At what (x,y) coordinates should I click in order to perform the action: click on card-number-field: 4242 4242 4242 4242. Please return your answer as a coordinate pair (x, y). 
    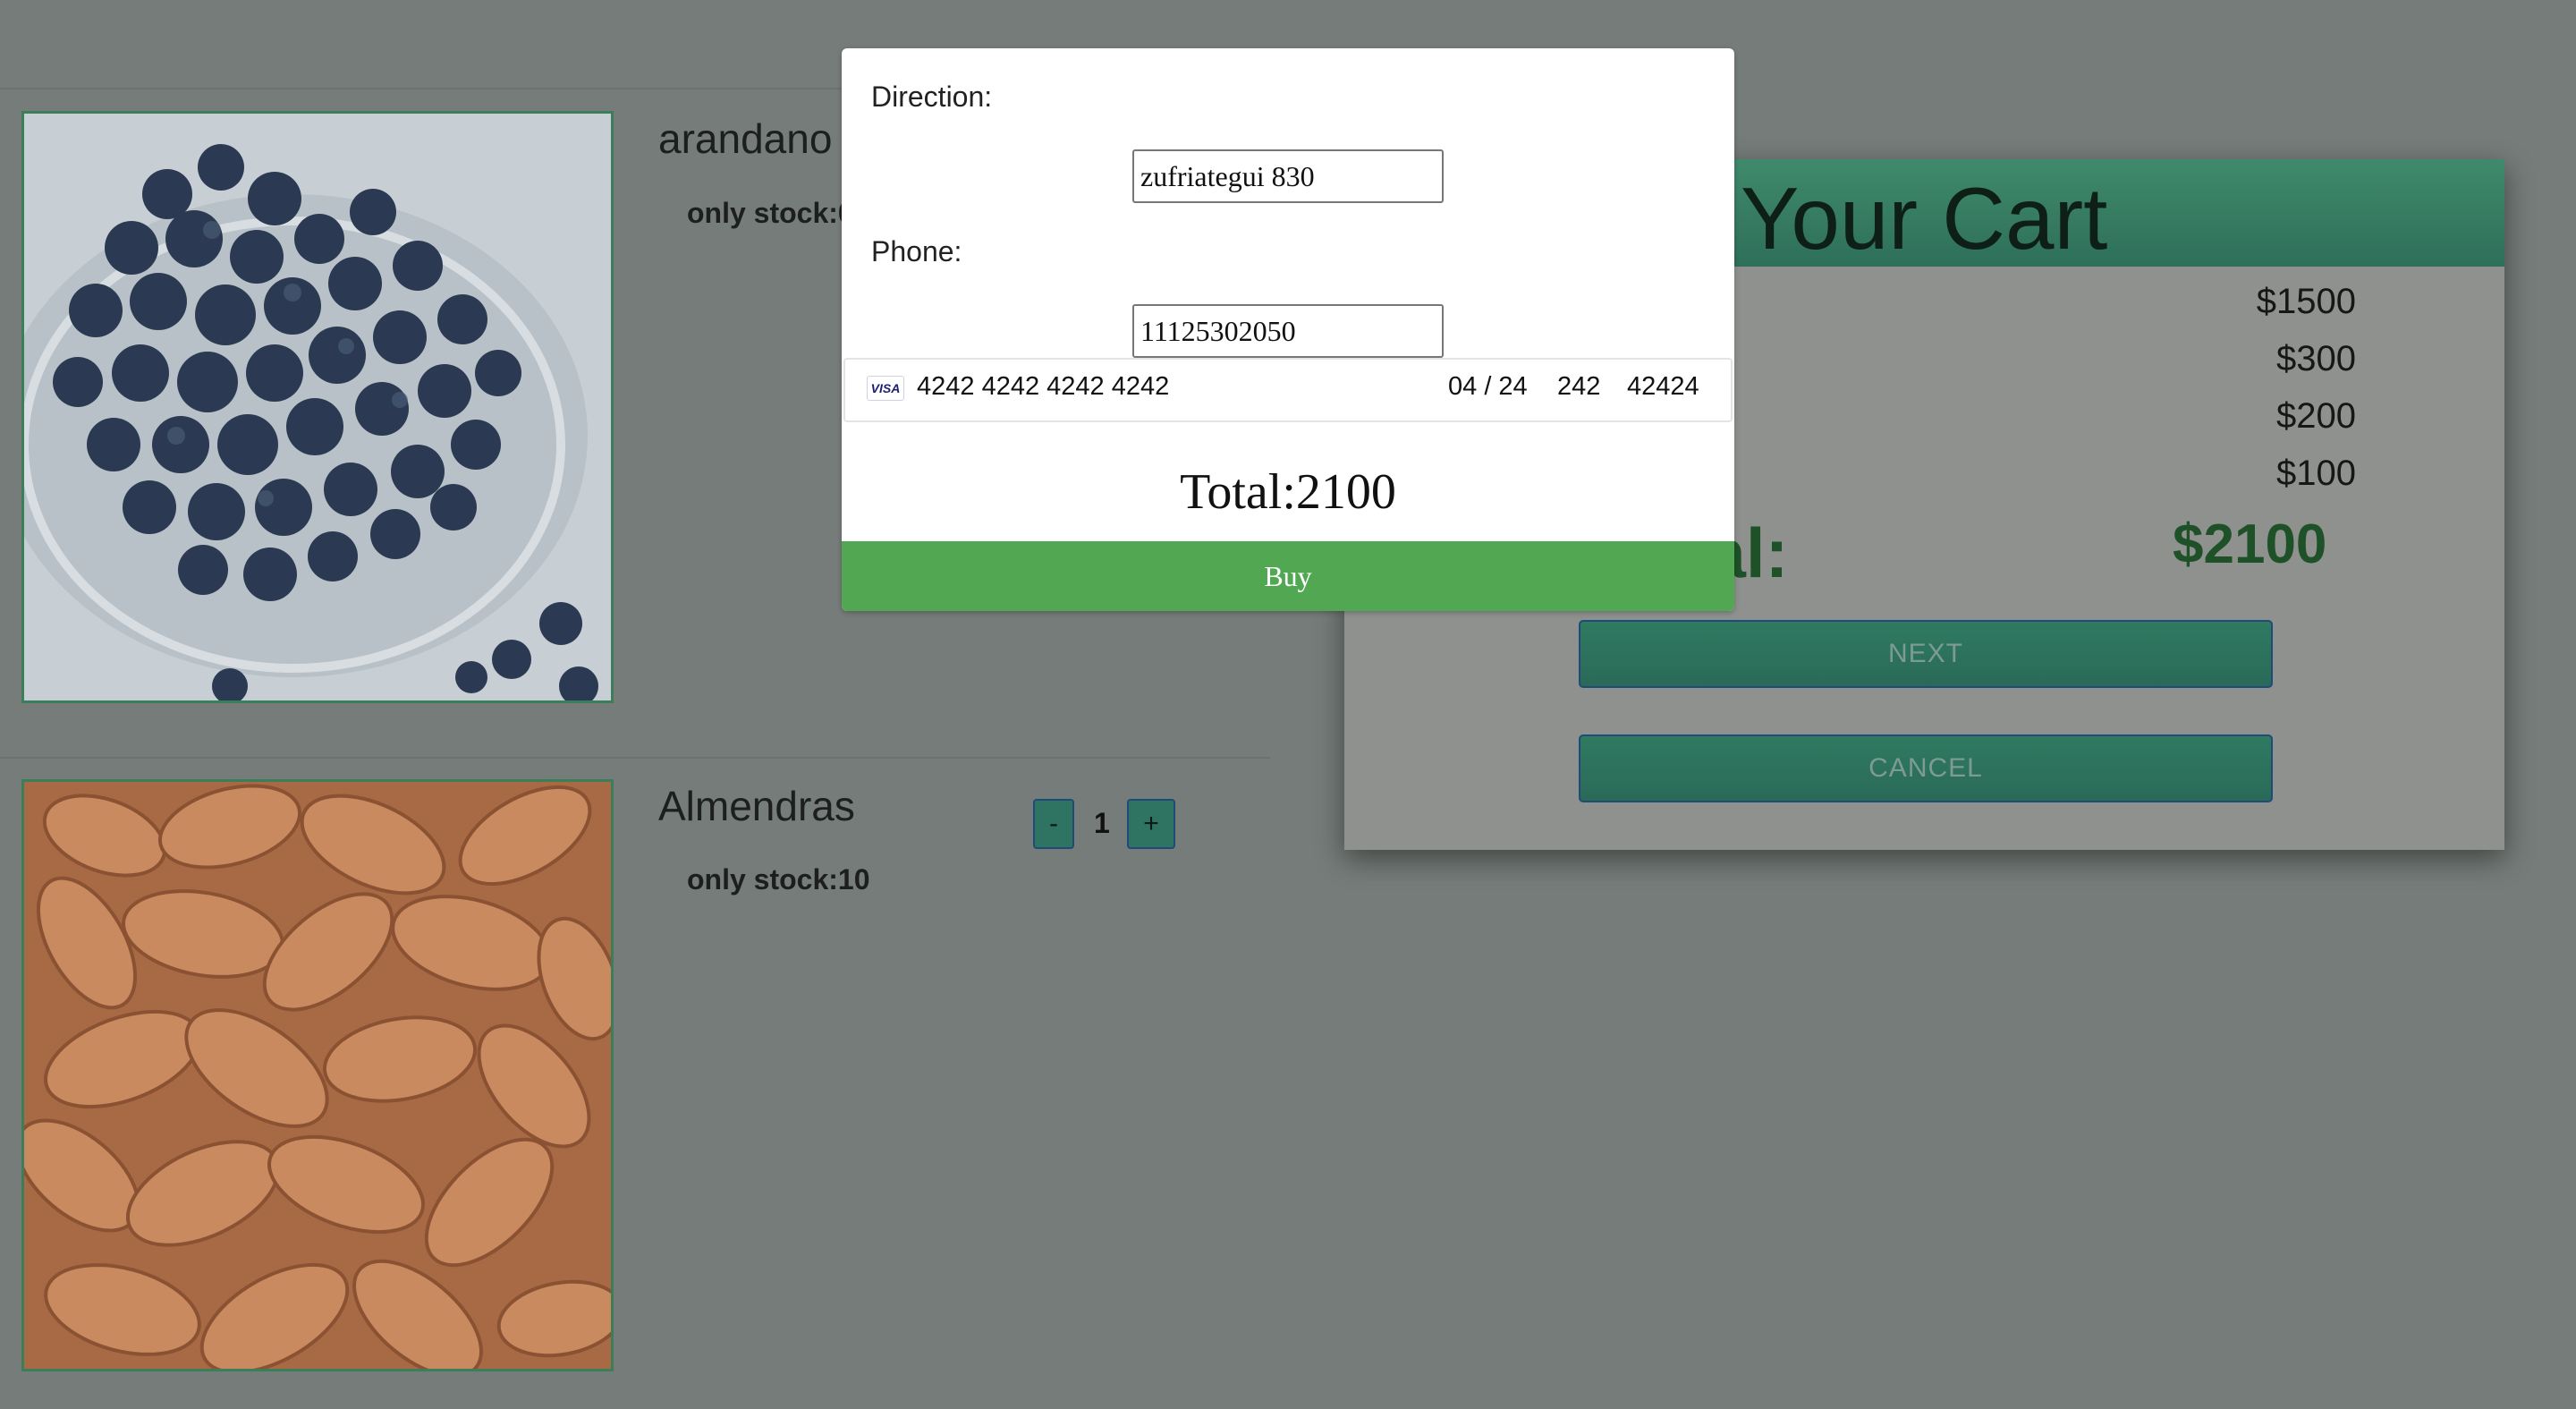
    Looking at the image, I should click on (1043, 387).